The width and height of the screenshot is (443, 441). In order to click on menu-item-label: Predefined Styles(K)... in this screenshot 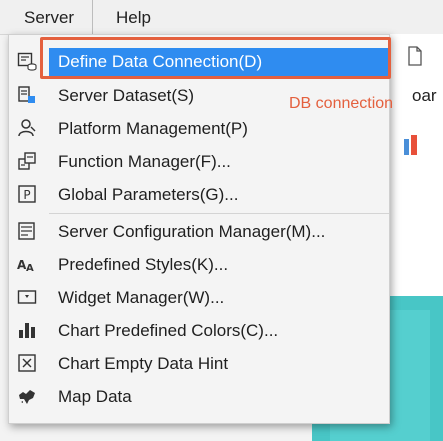, I will do `click(143, 264)`.